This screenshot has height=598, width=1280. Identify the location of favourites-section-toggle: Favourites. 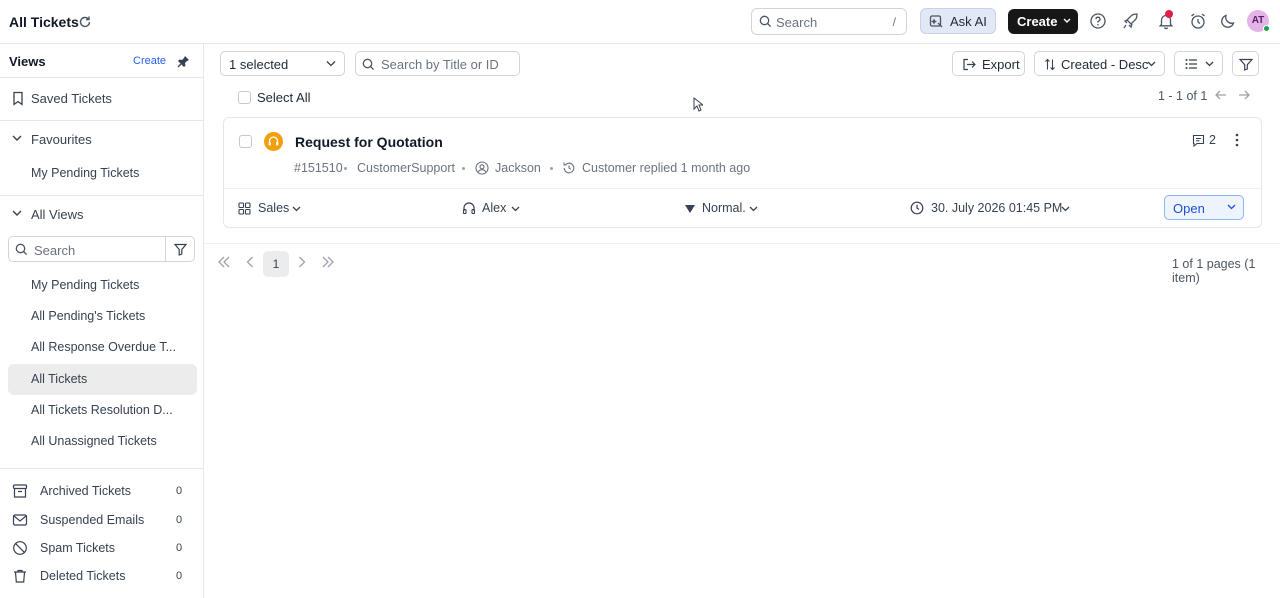
(102, 139).